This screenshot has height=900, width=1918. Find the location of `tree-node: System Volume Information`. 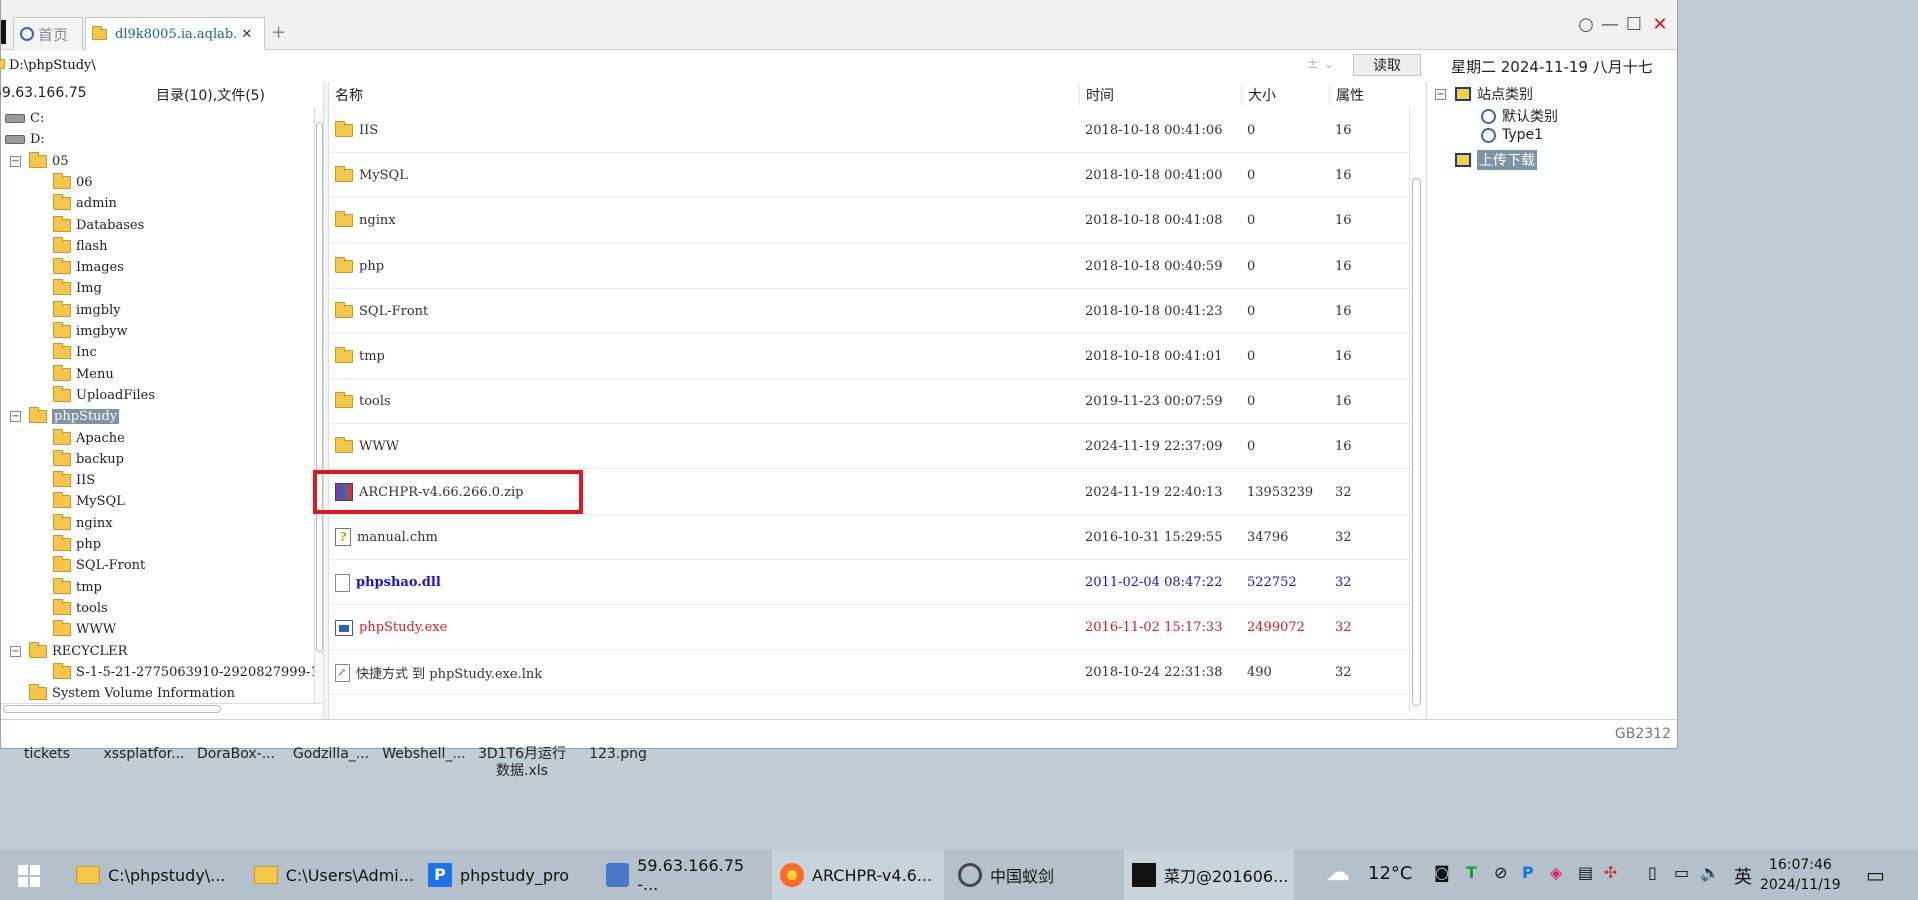

tree-node: System Volume Information is located at coordinates (132, 693).